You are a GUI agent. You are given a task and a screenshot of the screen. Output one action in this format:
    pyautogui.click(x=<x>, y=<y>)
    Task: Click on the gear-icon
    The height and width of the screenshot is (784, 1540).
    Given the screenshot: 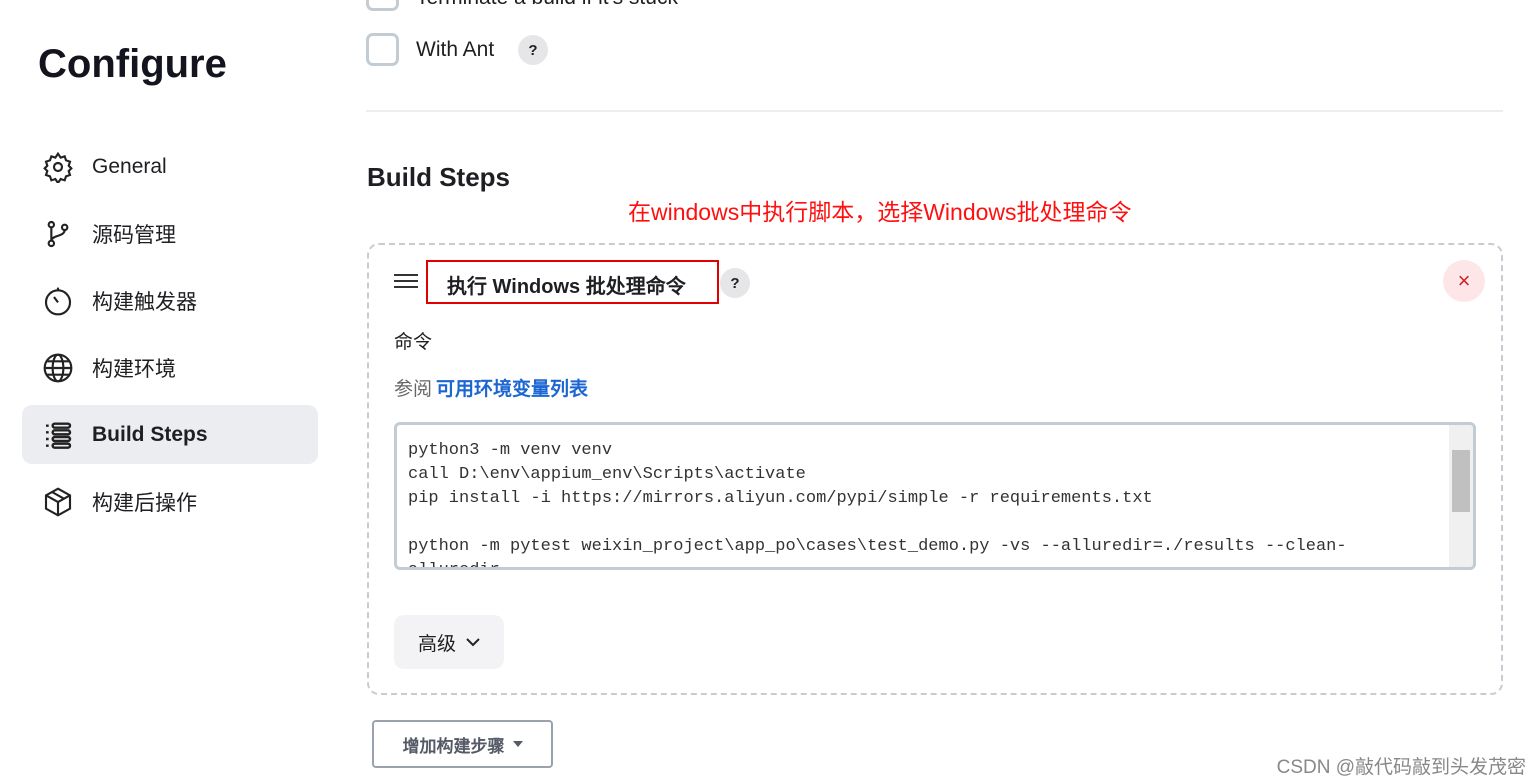 What is the action you would take?
    pyautogui.click(x=58, y=167)
    